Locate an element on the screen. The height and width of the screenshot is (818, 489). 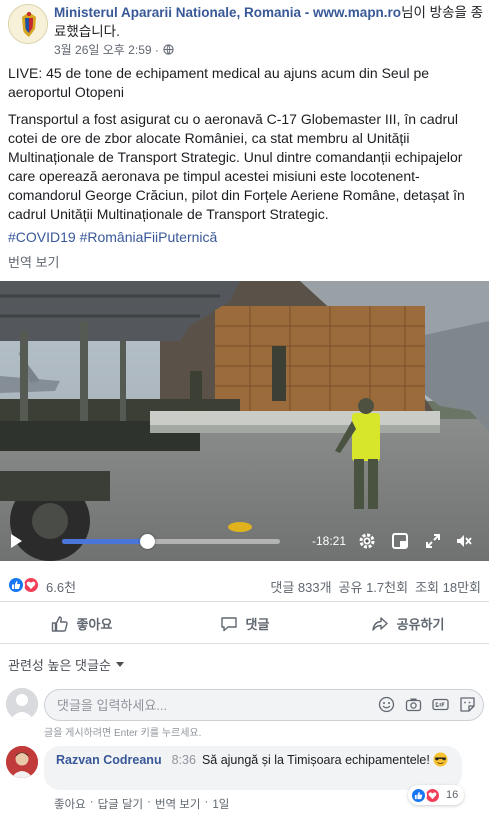
comment-timestamp: 8:36 is located at coordinates (184, 760).